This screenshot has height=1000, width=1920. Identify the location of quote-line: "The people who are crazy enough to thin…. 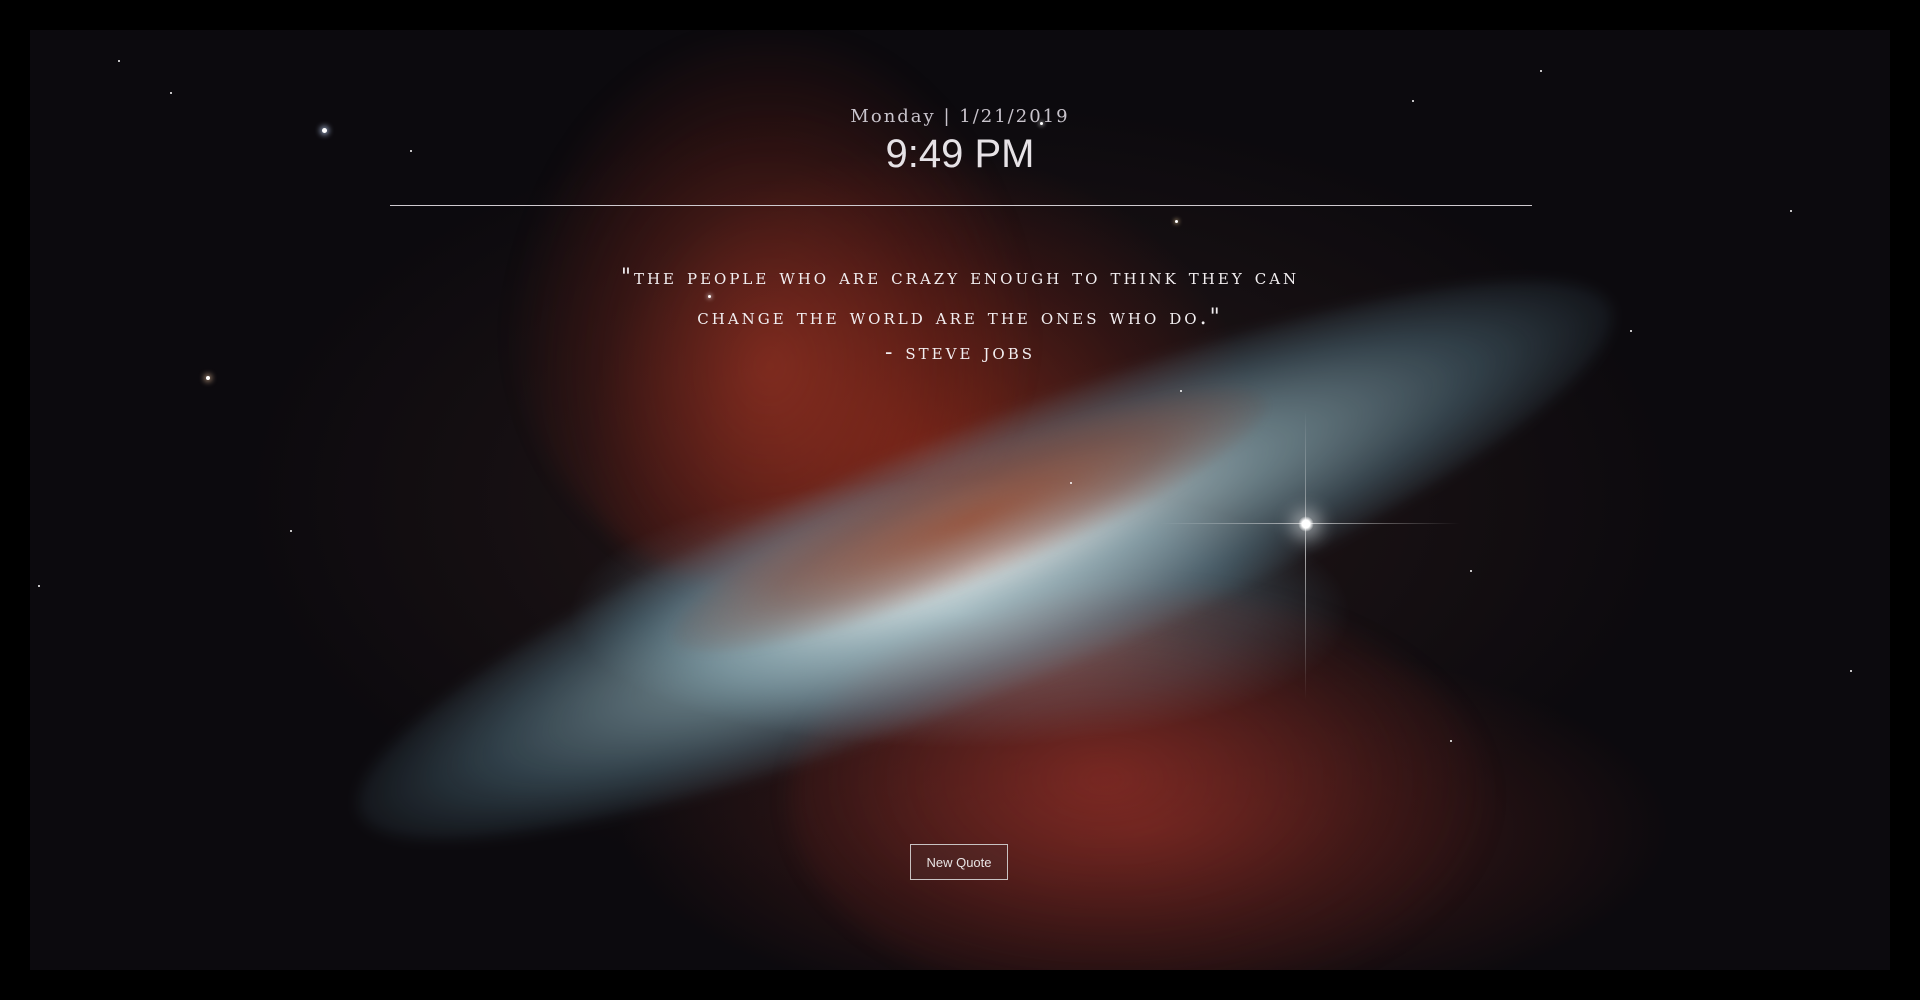
(960, 277).